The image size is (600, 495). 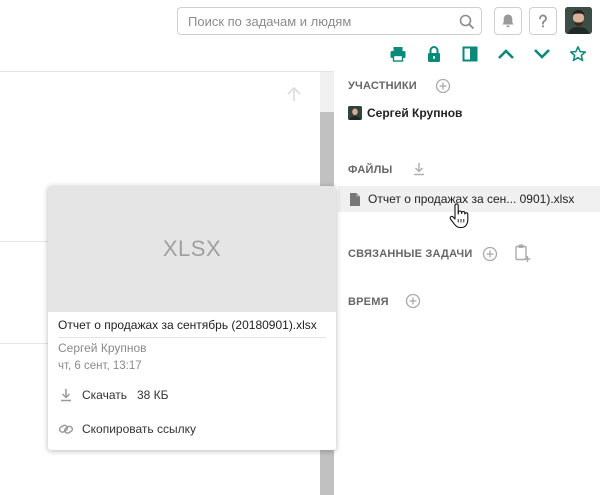 I want to click on print-button, so click(x=398, y=54).